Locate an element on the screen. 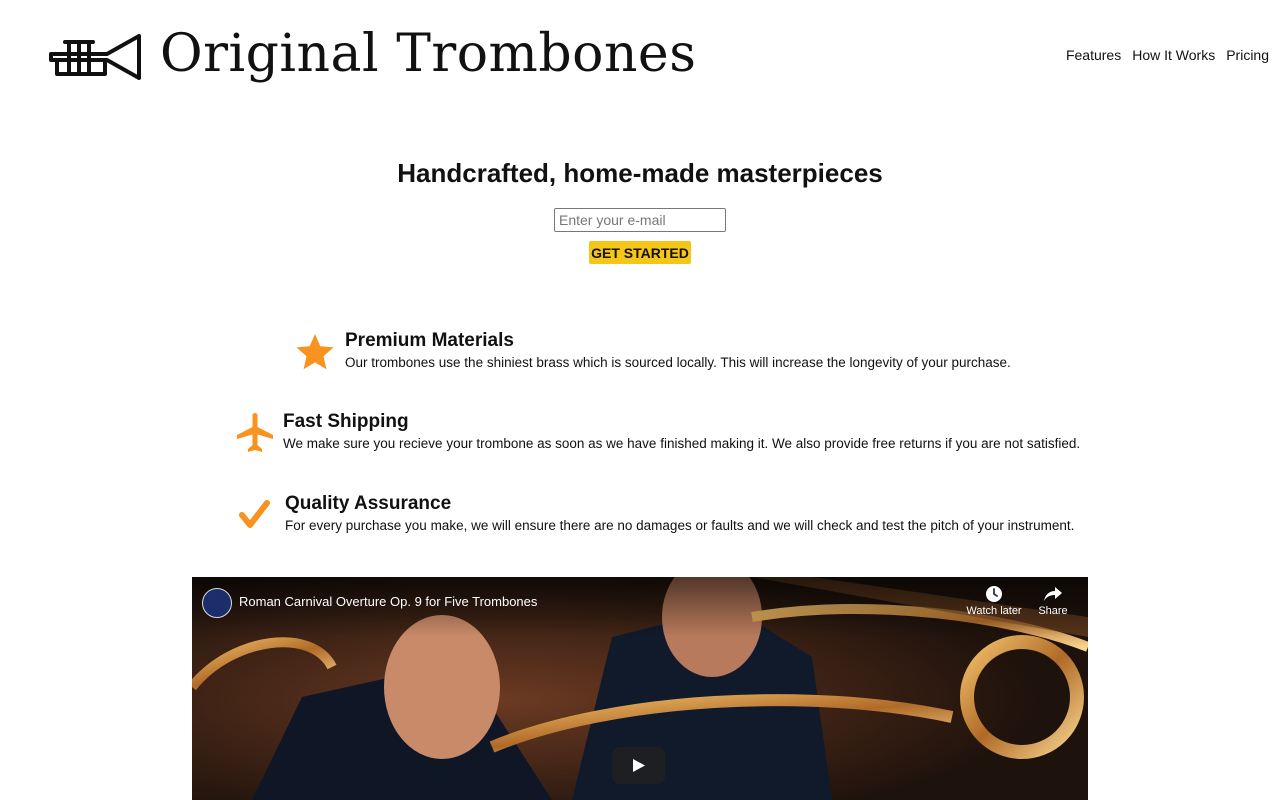 The width and height of the screenshot is (1280, 800). play-icon is located at coordinates (639, 765).